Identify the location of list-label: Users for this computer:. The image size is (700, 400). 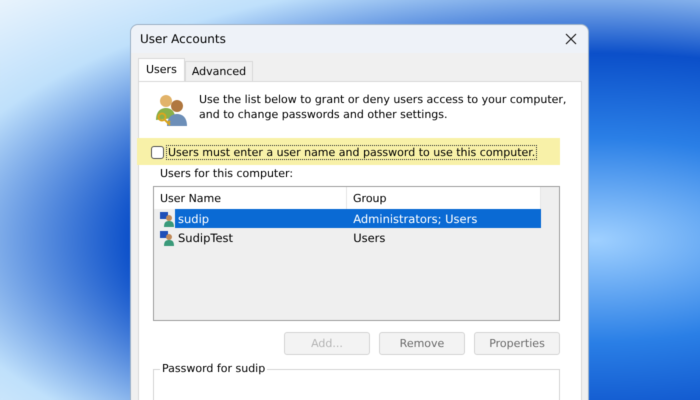
(226, 173).